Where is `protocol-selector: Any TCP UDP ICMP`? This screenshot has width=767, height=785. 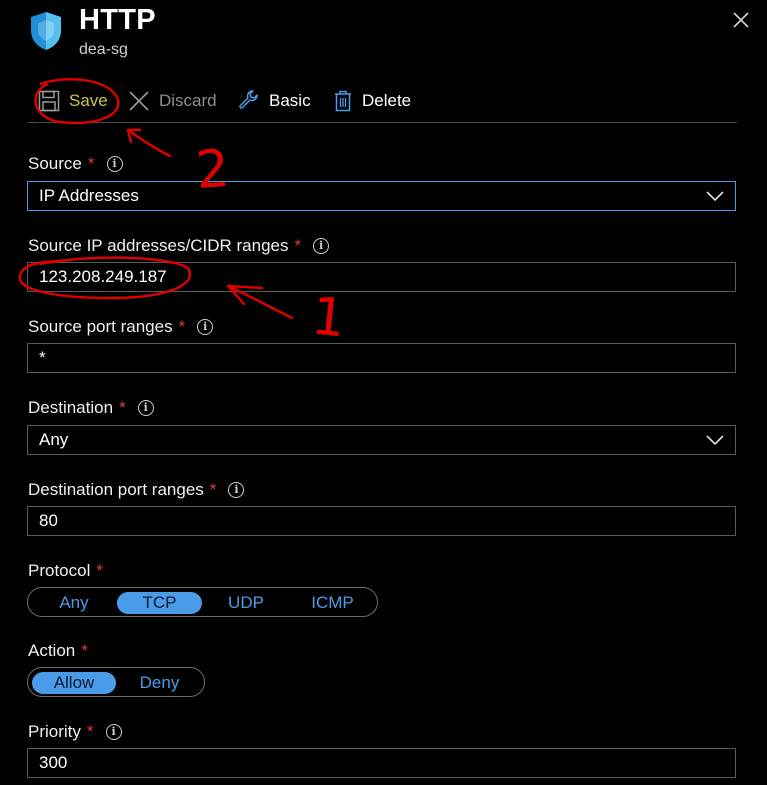
protocol-selector: Any TCP UDP ICMP is located at coordinates (202, 602).